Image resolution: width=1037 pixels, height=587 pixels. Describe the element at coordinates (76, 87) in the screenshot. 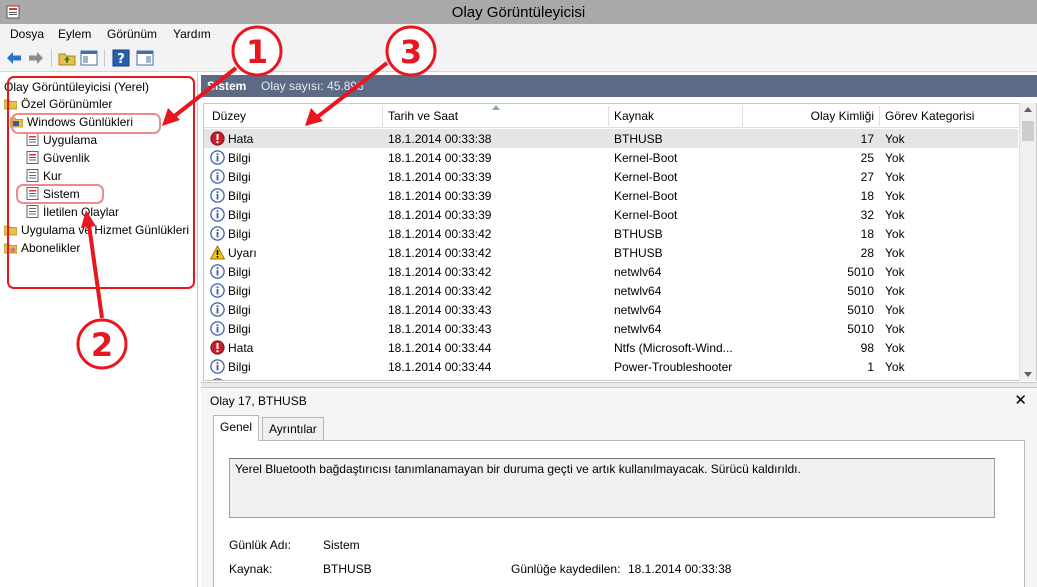

I see `tree-root: Olay Görüntüleyicisi (Yerel)` at that location.